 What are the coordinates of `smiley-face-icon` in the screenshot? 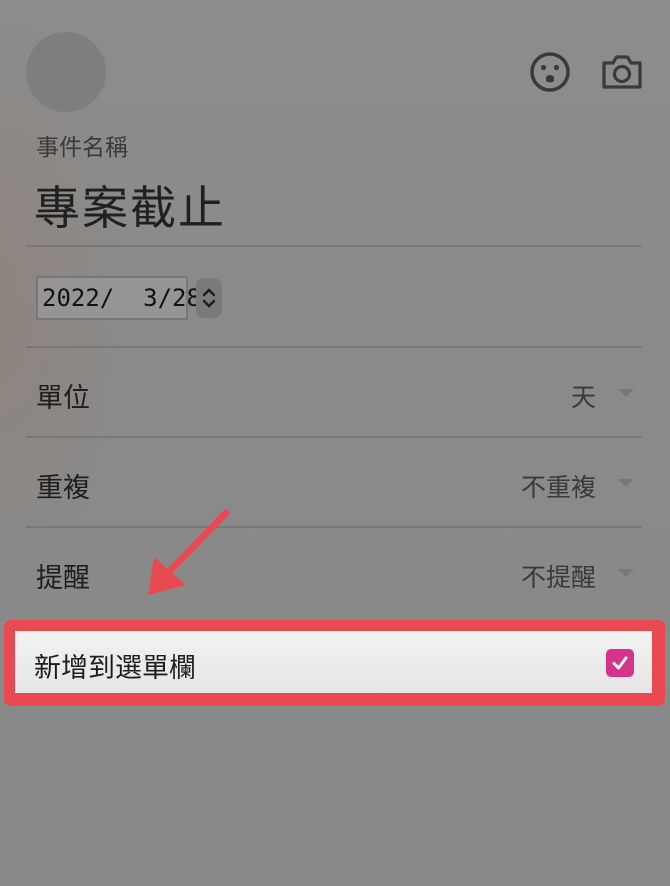 It's located at (550, 72).